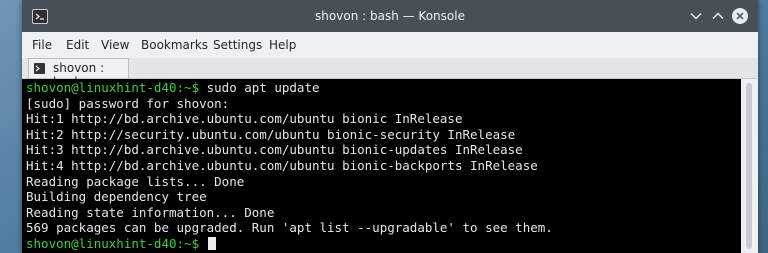 The width and height of the screenshot is (768, 253). I want to click on close-button, so click(740, 16).